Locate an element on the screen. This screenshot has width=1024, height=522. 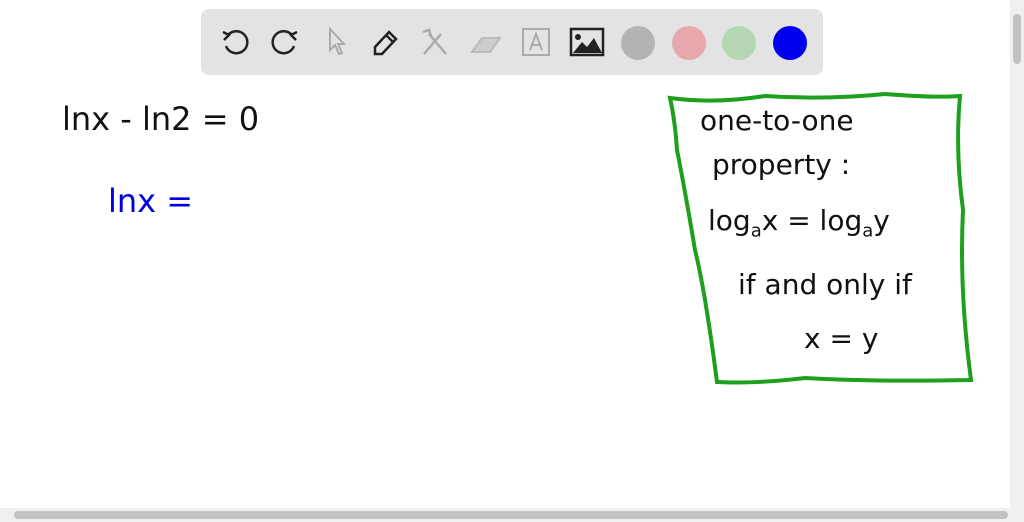
note-line-1: one-to-one is located at coordinates (777, 120).